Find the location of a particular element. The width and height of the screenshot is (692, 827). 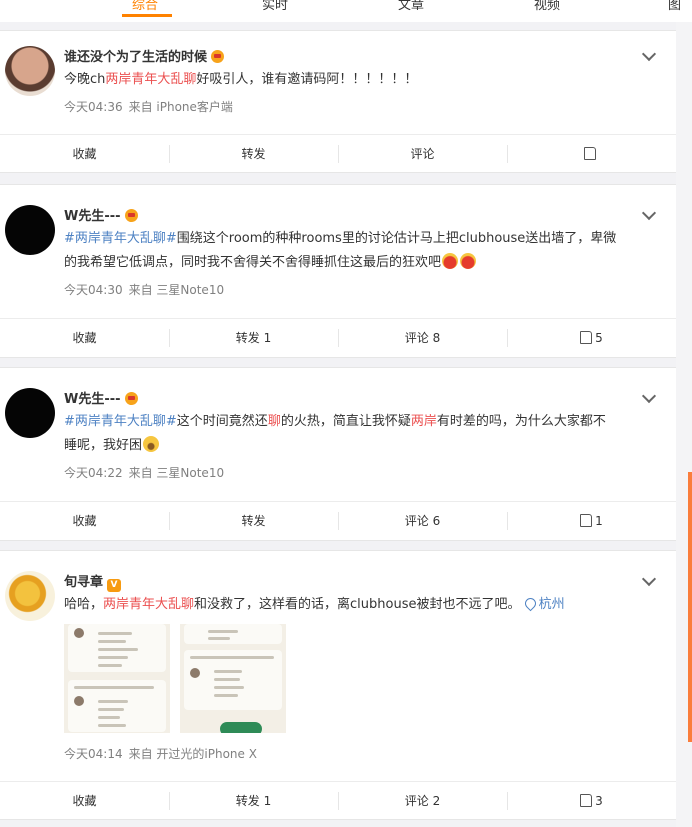

post-source: 来自 三星Note10 is located at coordinates (176, 290).